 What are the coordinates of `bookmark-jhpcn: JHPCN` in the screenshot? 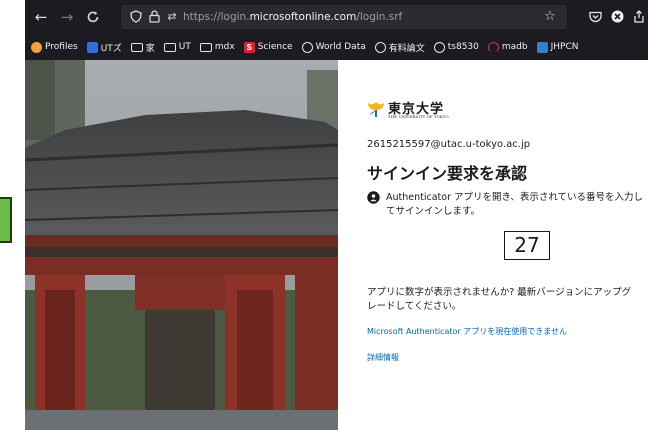 It's located at (557, 47).